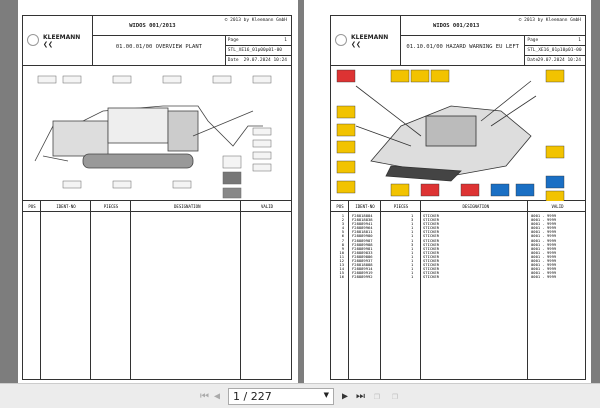 The image size is (600, 408). Describe the element at coordinates (341, 277) in the screenshot. I see `pos: 16` at that location.